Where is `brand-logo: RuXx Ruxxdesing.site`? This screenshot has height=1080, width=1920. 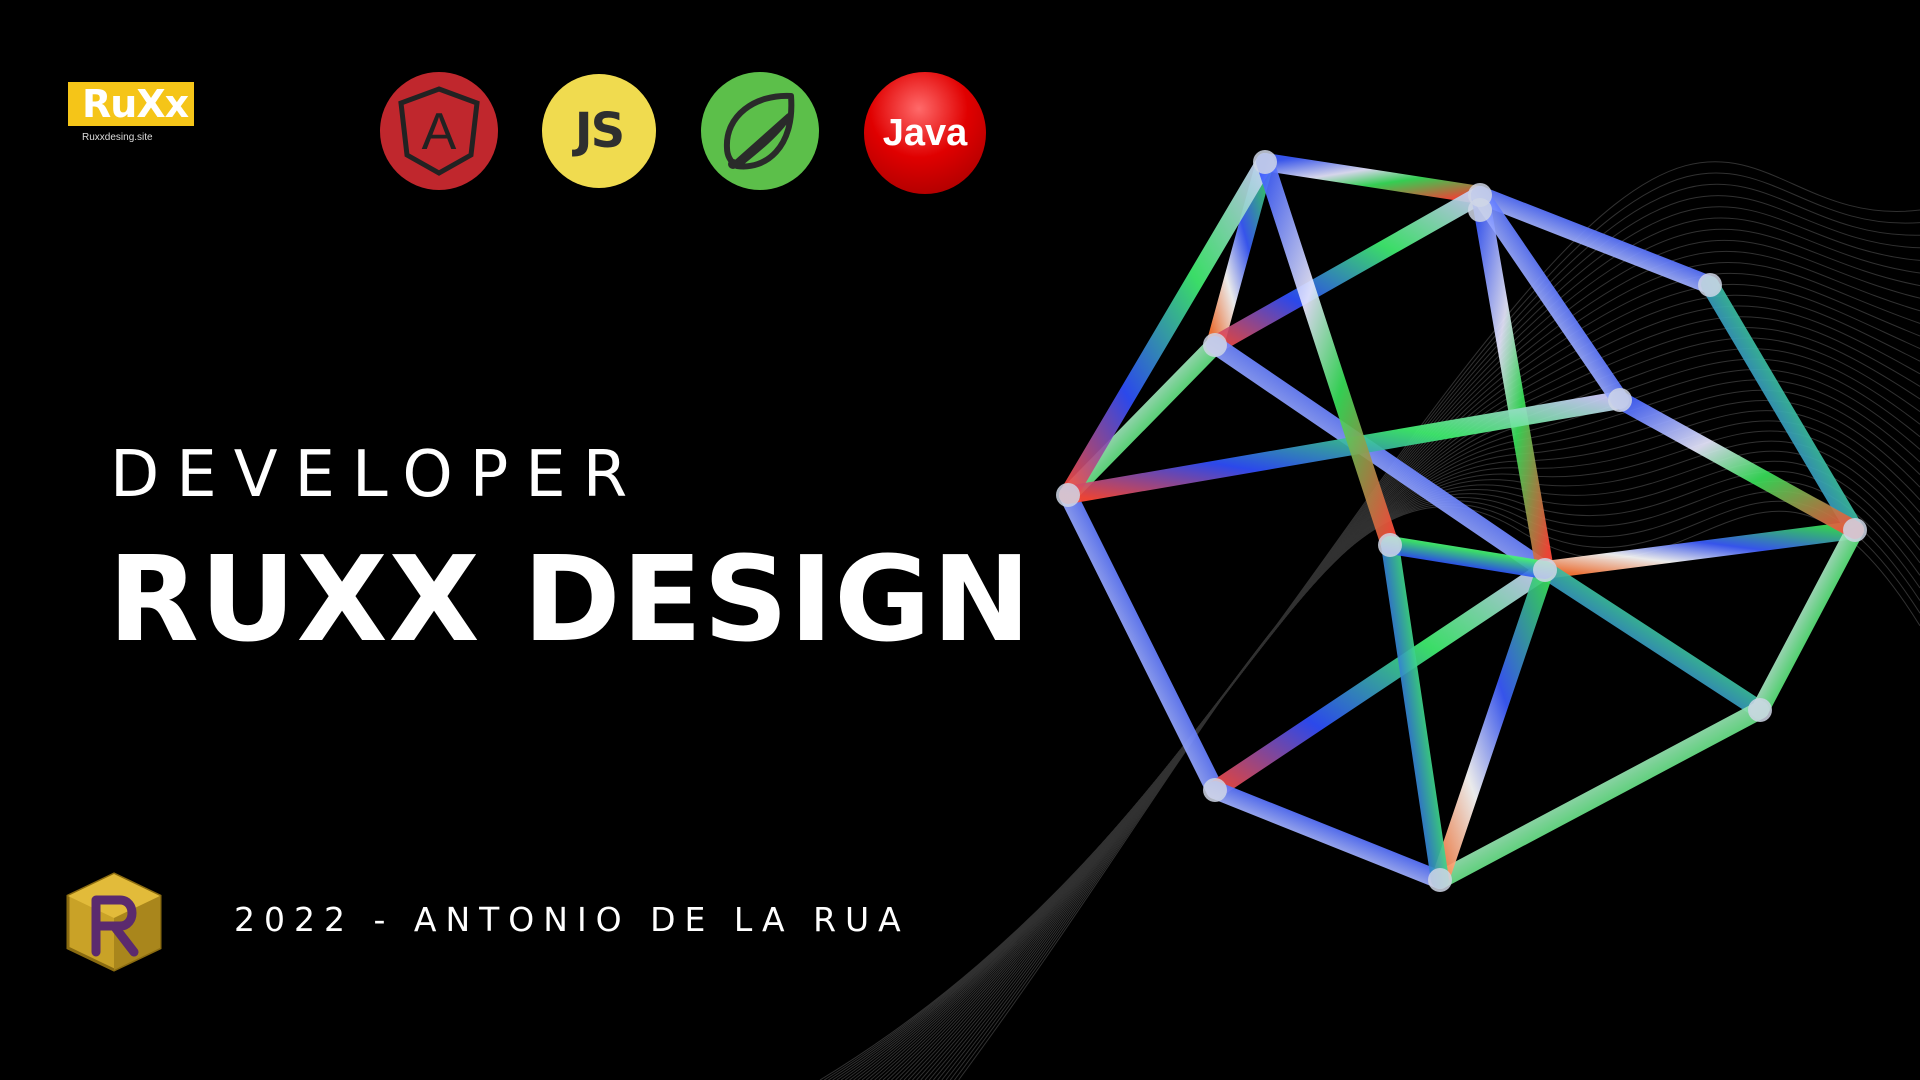
brand-logo: RuXx Ruxxdesing.site is located at coordinates (143, 117).